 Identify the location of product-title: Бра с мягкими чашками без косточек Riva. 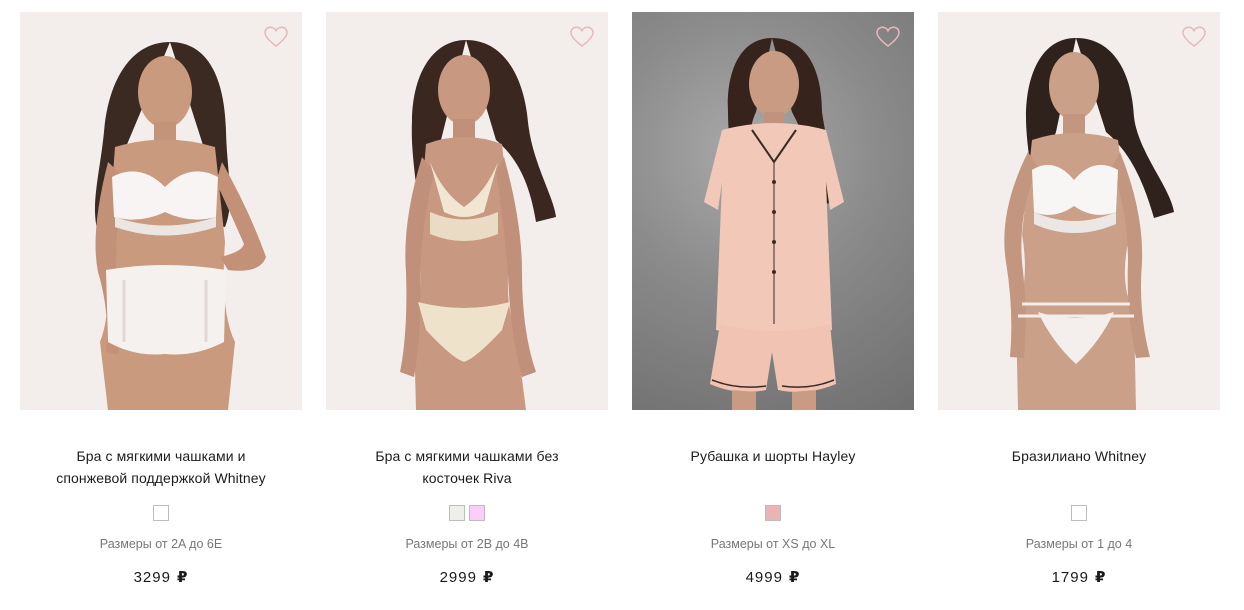
(467, 467).